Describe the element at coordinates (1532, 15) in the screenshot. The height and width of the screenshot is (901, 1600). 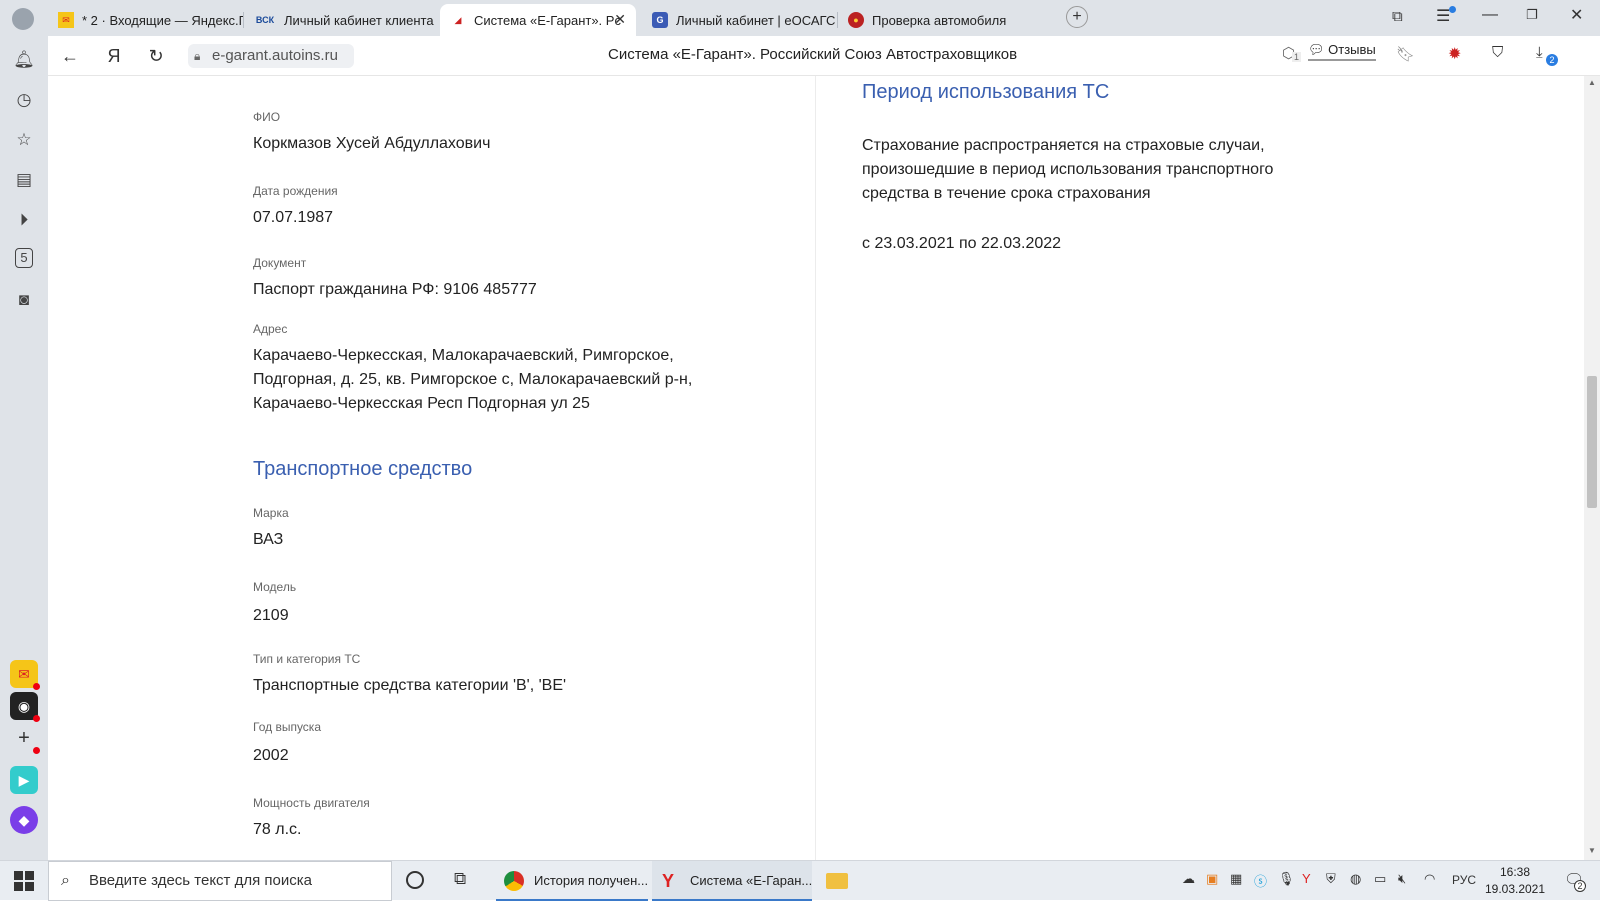
I see `restore-button: ❐` at that location.